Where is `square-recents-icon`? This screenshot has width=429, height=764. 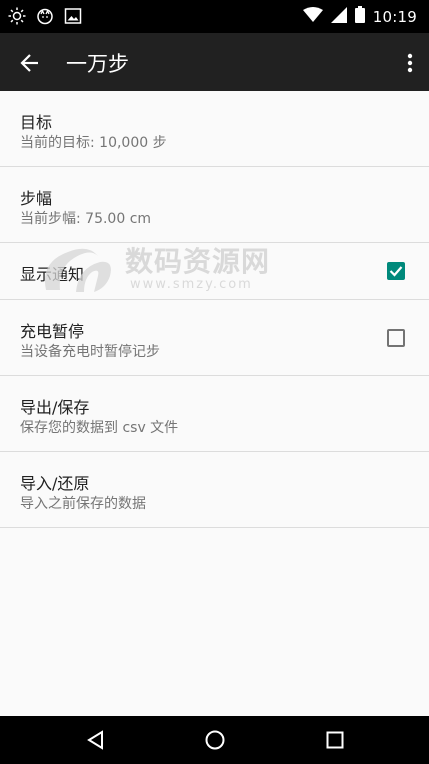
square-recents-icon is located at coordinates (335, 740).